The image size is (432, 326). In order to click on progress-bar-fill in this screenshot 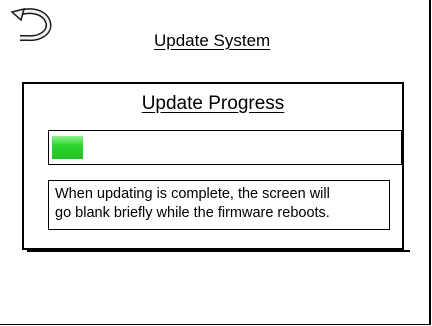, I will do `click(68, 147)`.